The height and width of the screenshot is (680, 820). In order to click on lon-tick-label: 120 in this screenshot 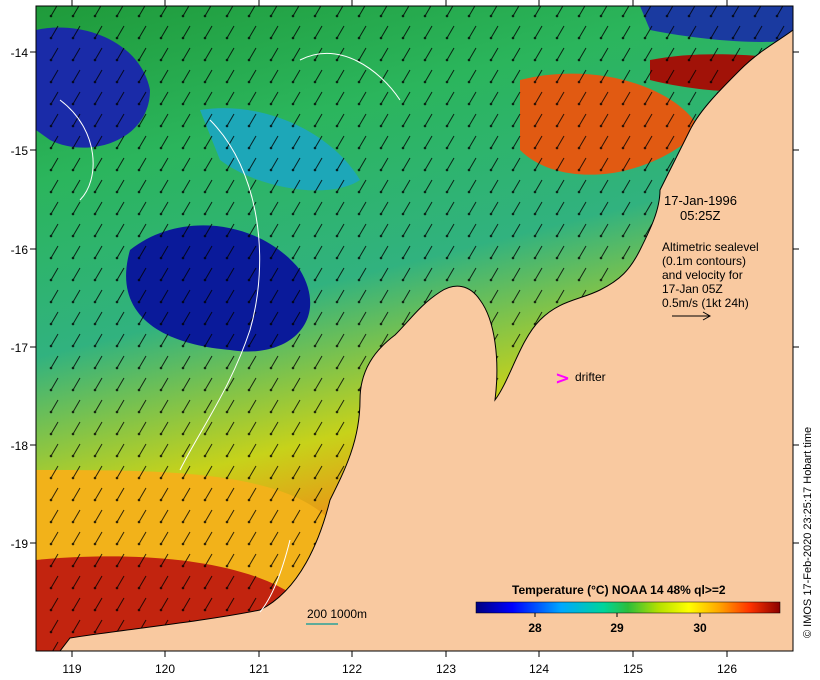, I will do `click(165, 669)`.